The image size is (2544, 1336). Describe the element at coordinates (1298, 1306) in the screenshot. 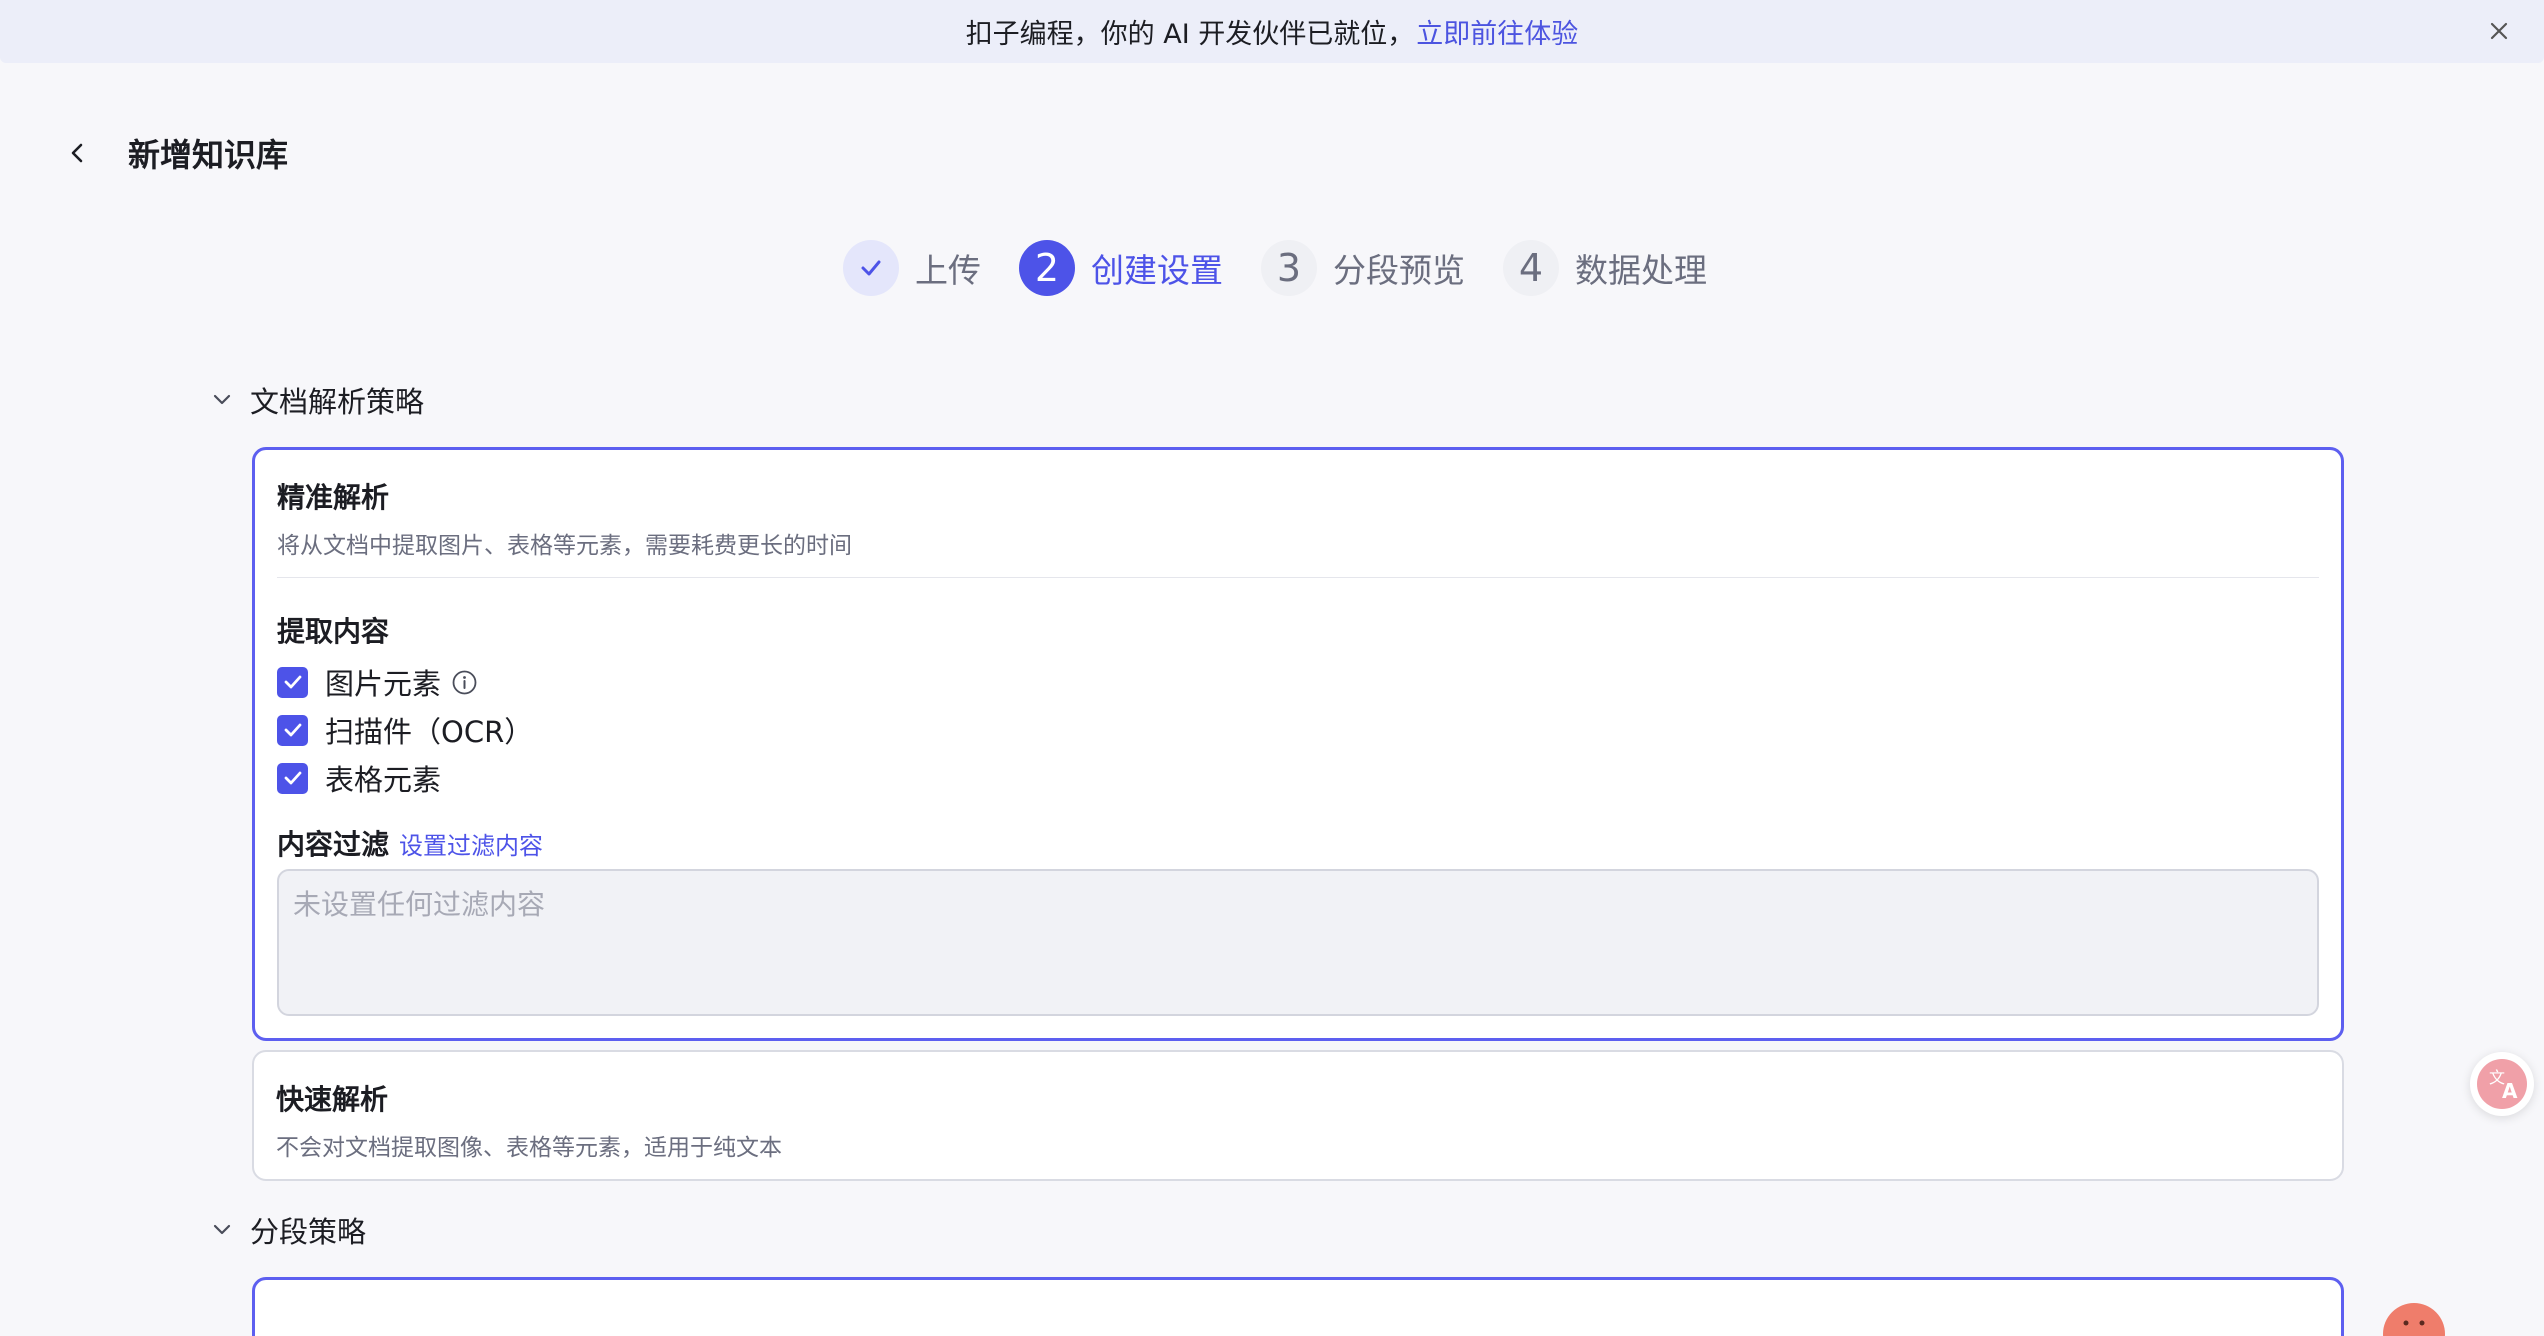

I see `segment-option-card` at that location.